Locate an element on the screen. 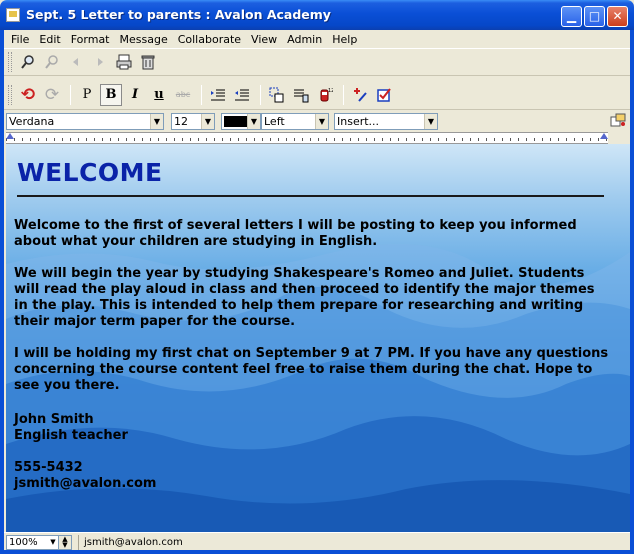 The width and height of the screenshot is (634, 554). menu-view: View is located at coordinates (264, 39).